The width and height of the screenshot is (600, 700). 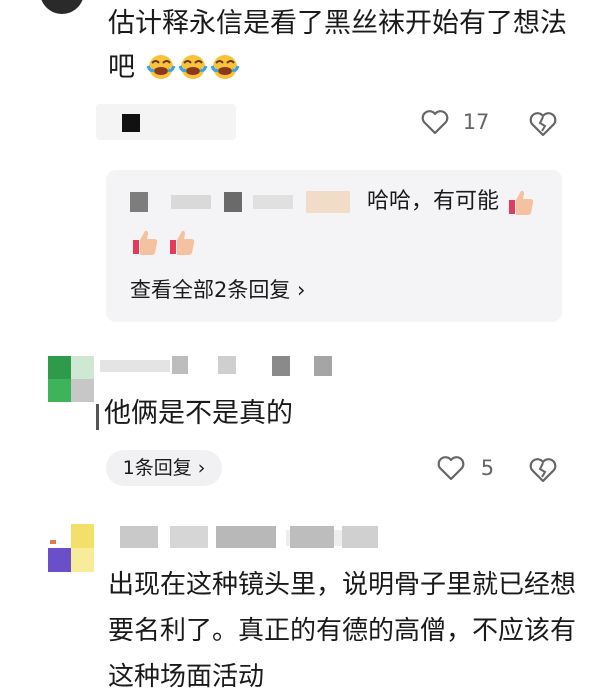 I want to click on reply-preview: 哈哈，有可能, so click(x=340, y=222).